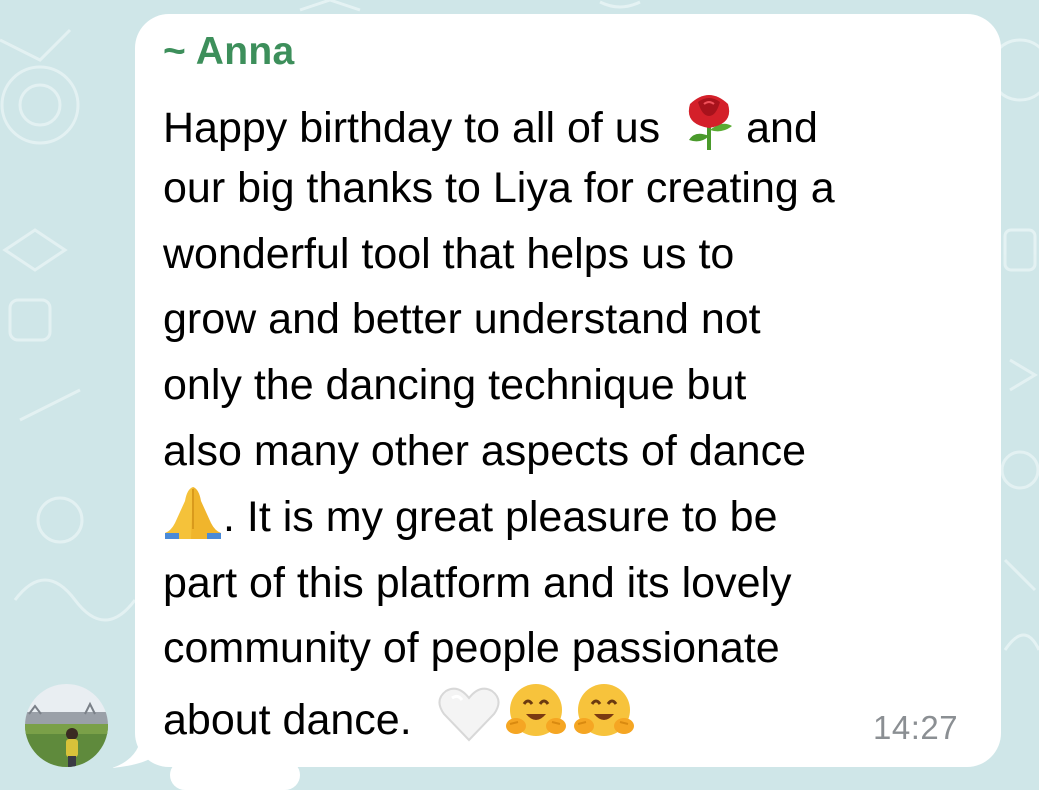 This screenshot has width=1039, height=790. What do you see at coordinates (499, 187) in the screenshot?
I see `message-text-segment: our big thanks to Liya for creating a` at bounding box center [499, 187].